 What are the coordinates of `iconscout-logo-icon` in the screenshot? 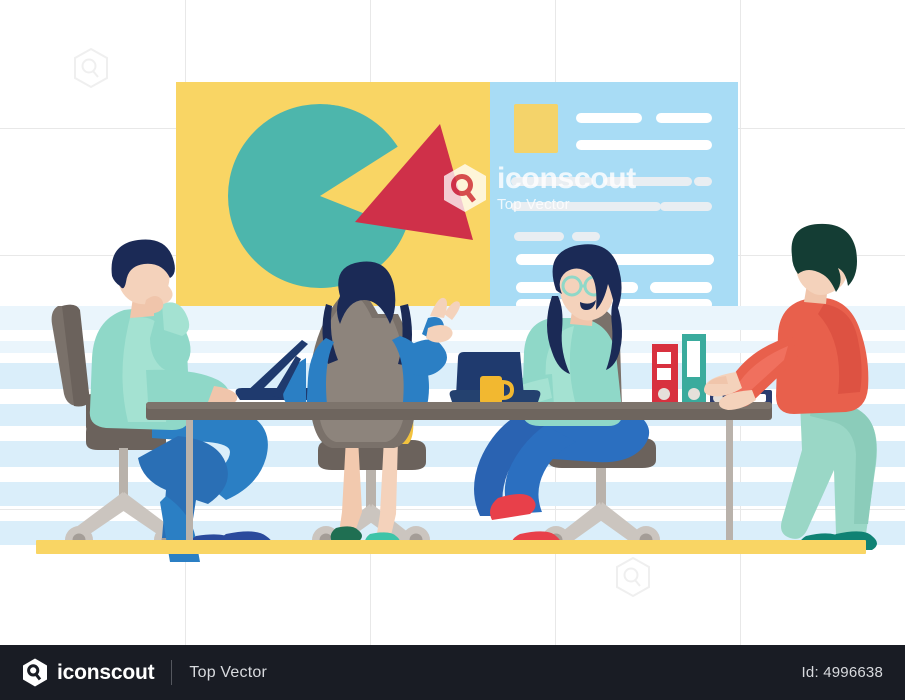 It's located at (35, 672).